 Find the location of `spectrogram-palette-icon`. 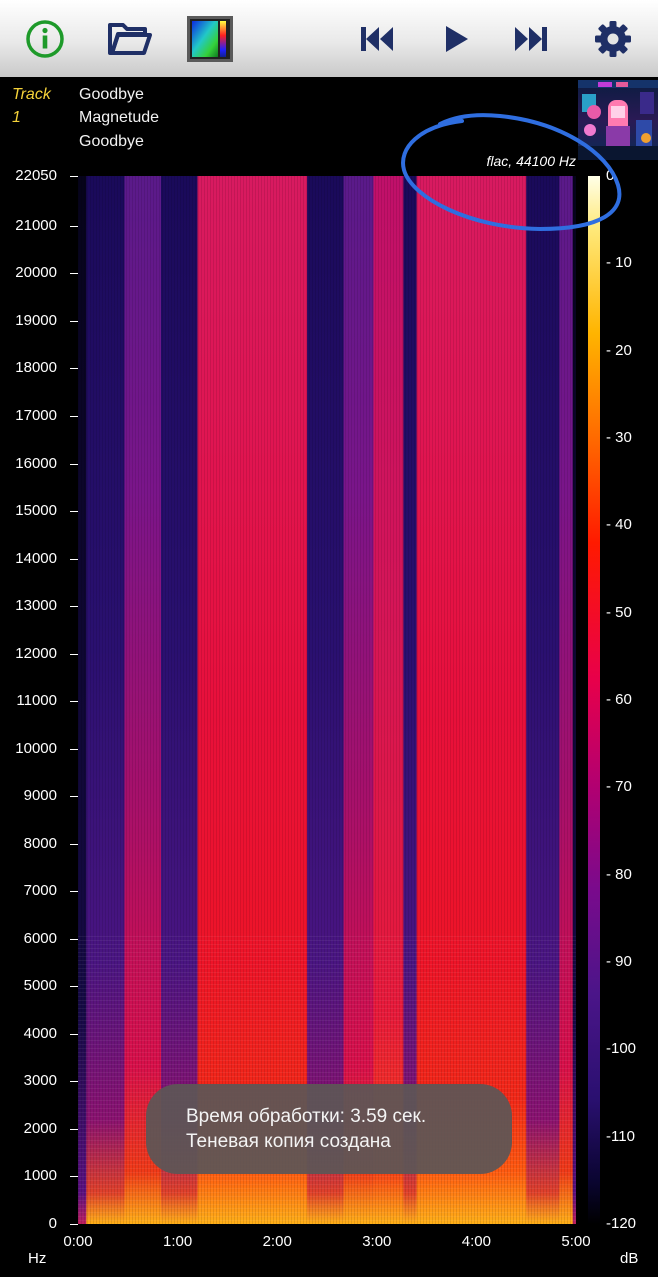

spectrogram-palette-icon is located at coordinates (210, 38).